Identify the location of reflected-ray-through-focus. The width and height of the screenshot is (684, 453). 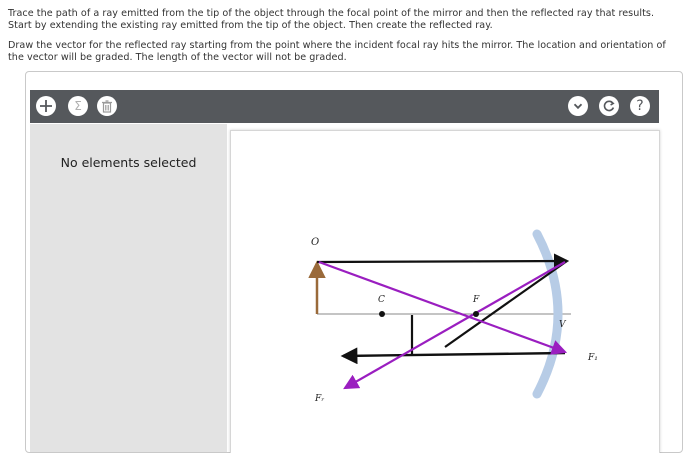
(506, 304).